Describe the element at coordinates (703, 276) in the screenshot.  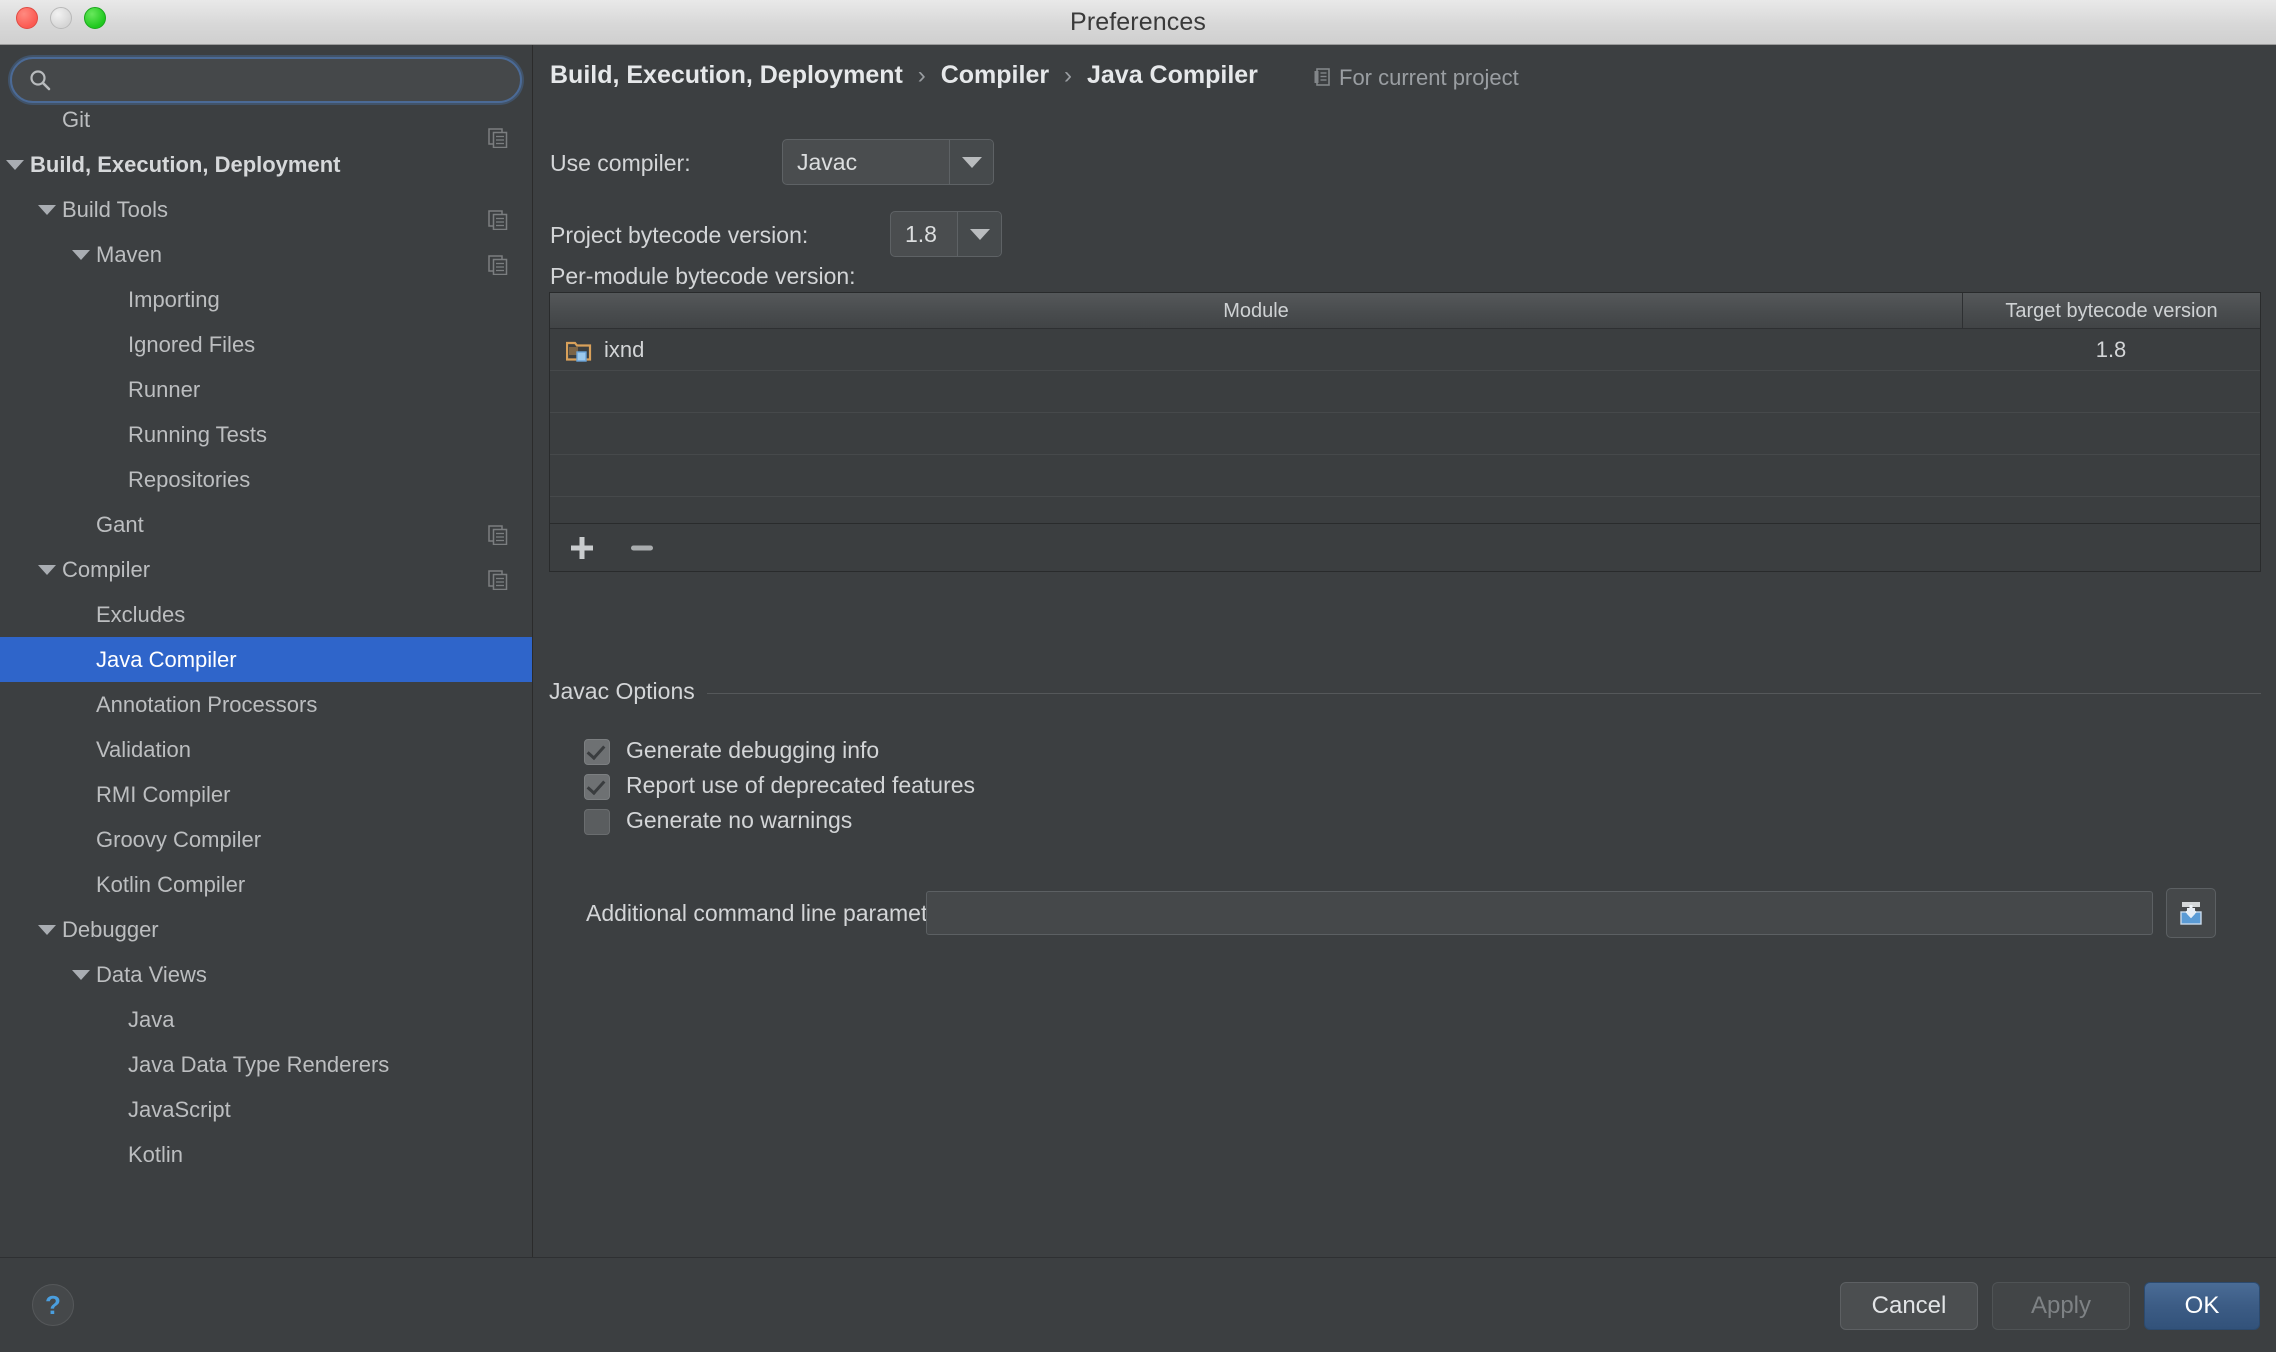
I see `per-module-label: Per-module bytecode version:` at that location.